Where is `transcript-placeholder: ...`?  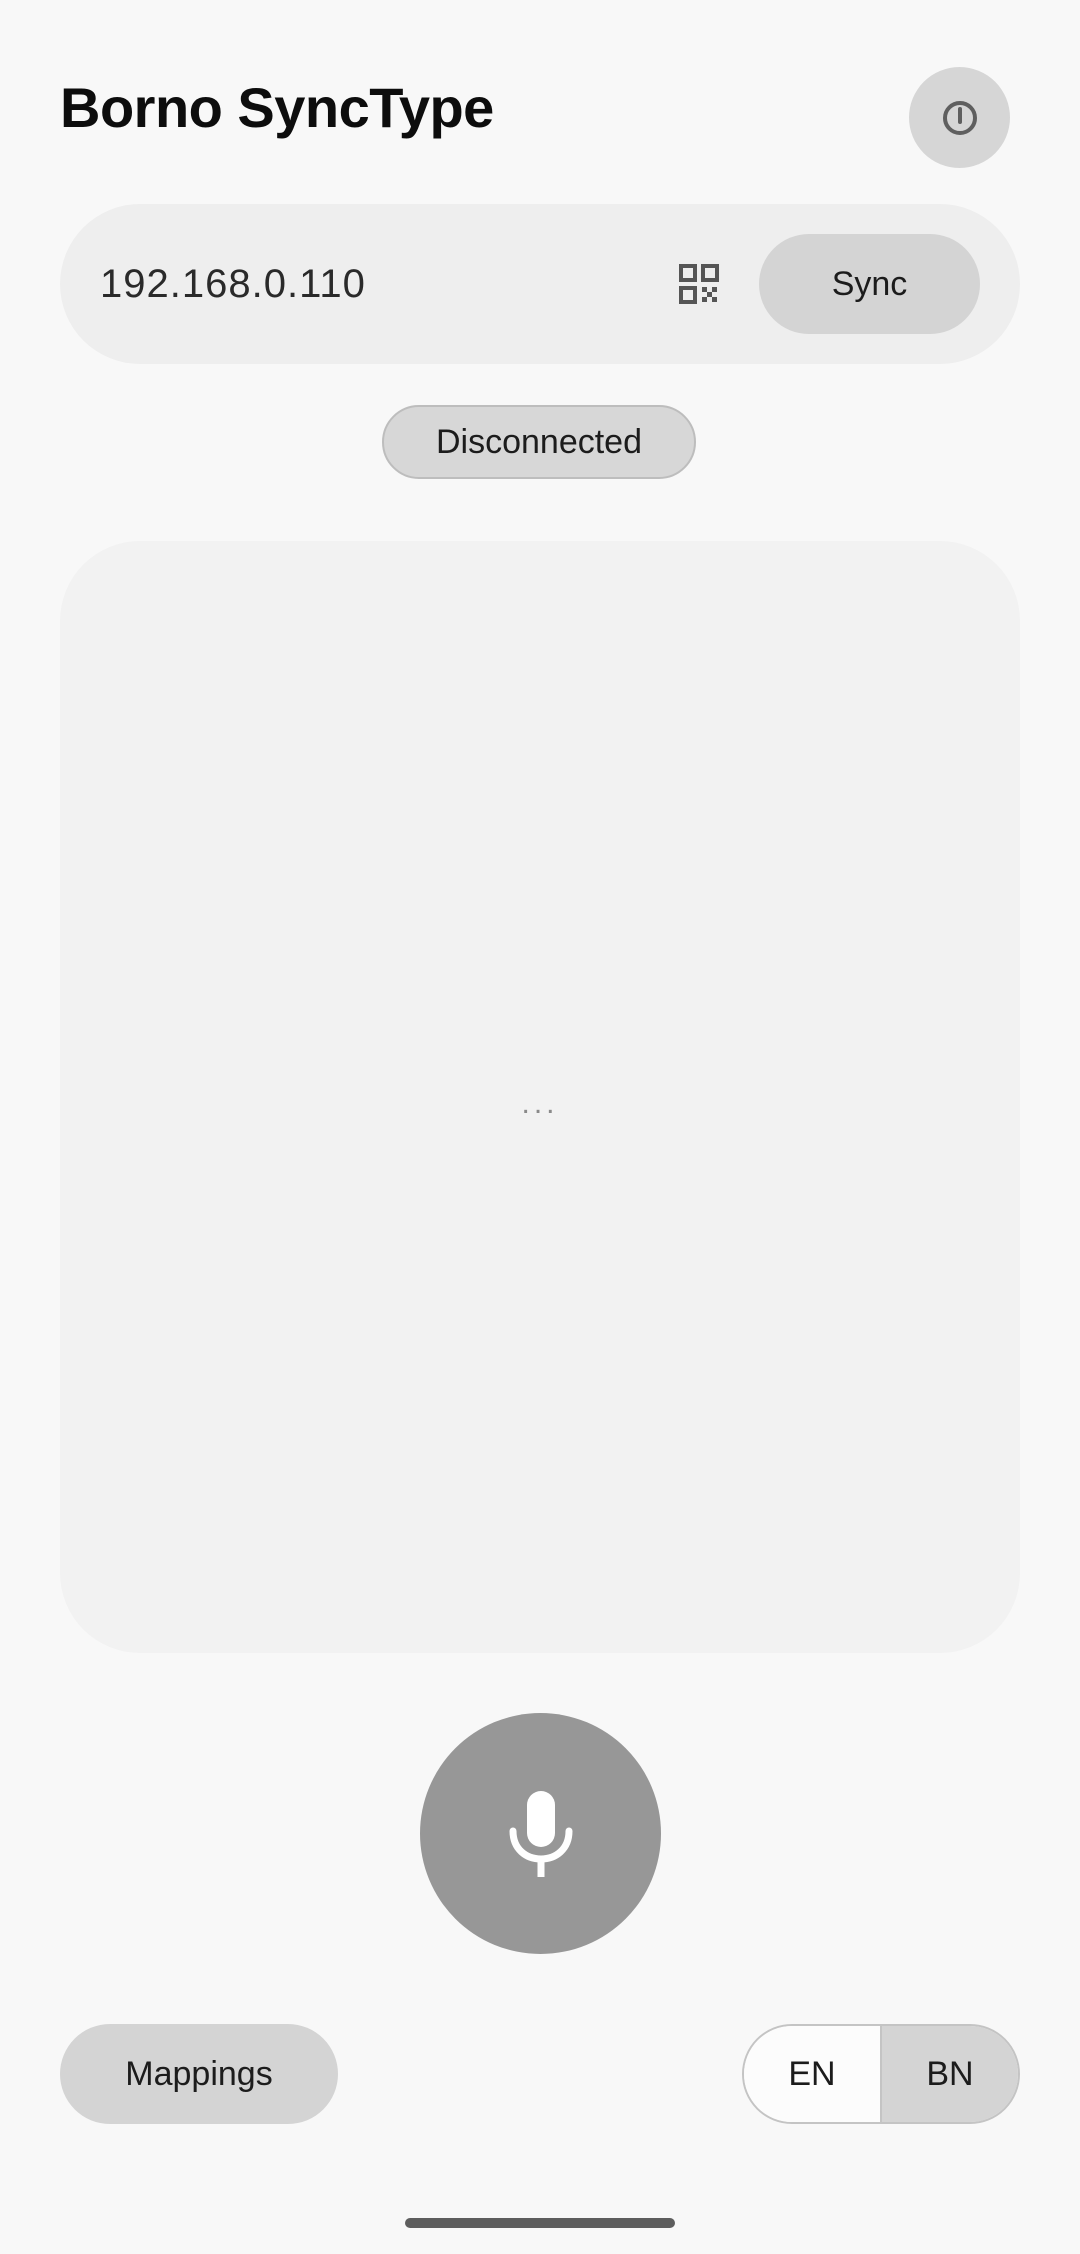 transcript-placeholder: ... is located at coordinates (540, 1103).